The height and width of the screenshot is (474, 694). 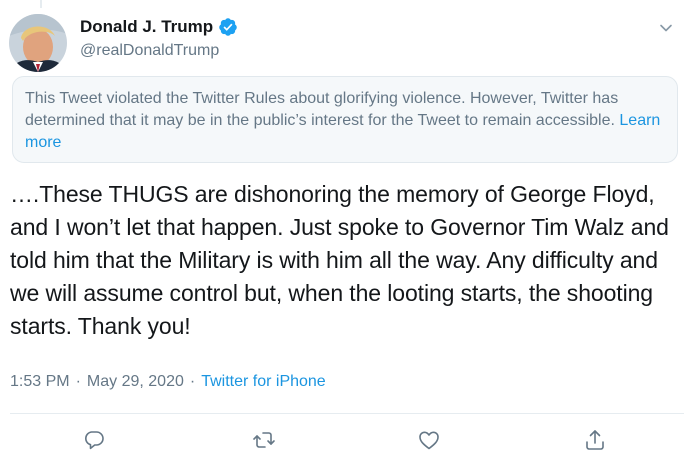 What do you see at coordinates (429, 440) in the screenshot?
I see `heart-icon` at bounding box center [429, 440].